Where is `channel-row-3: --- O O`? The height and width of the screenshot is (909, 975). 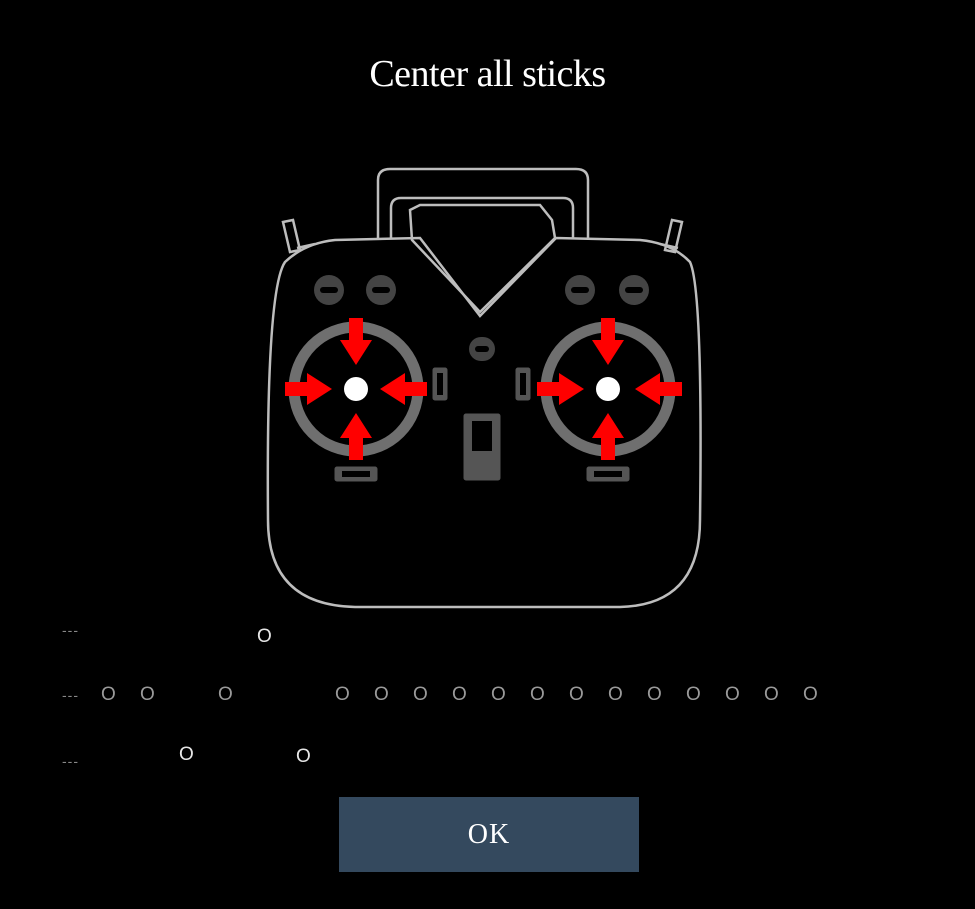 channel-row-3: --- O O is located at coordinates (492, 756).